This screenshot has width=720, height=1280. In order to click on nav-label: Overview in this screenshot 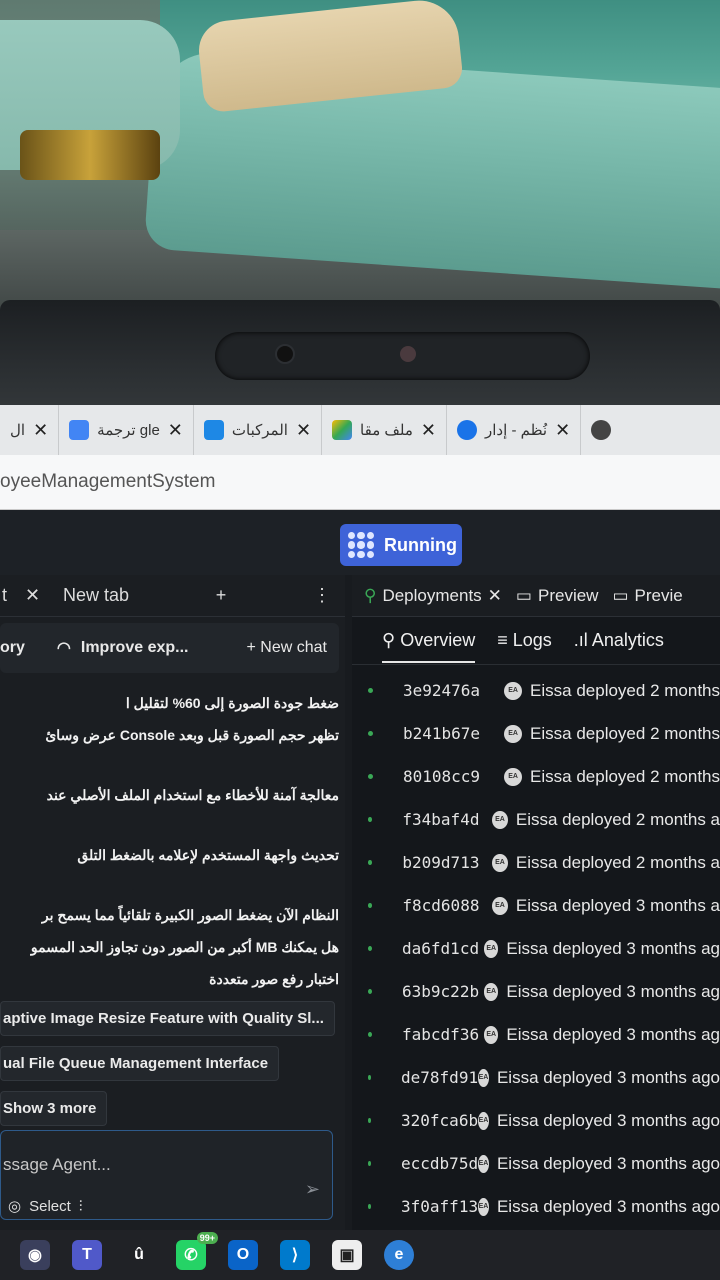, I will do `click(438, 640)`.